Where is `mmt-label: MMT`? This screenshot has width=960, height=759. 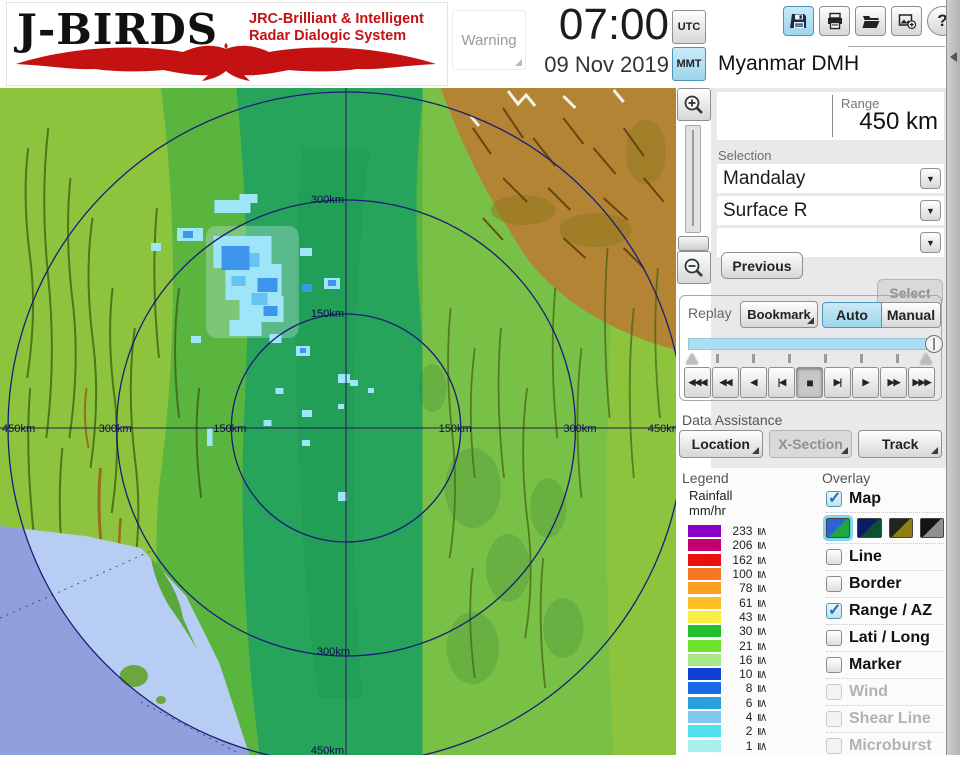
mmt-label: MMT is located at coordinates (689, 64).